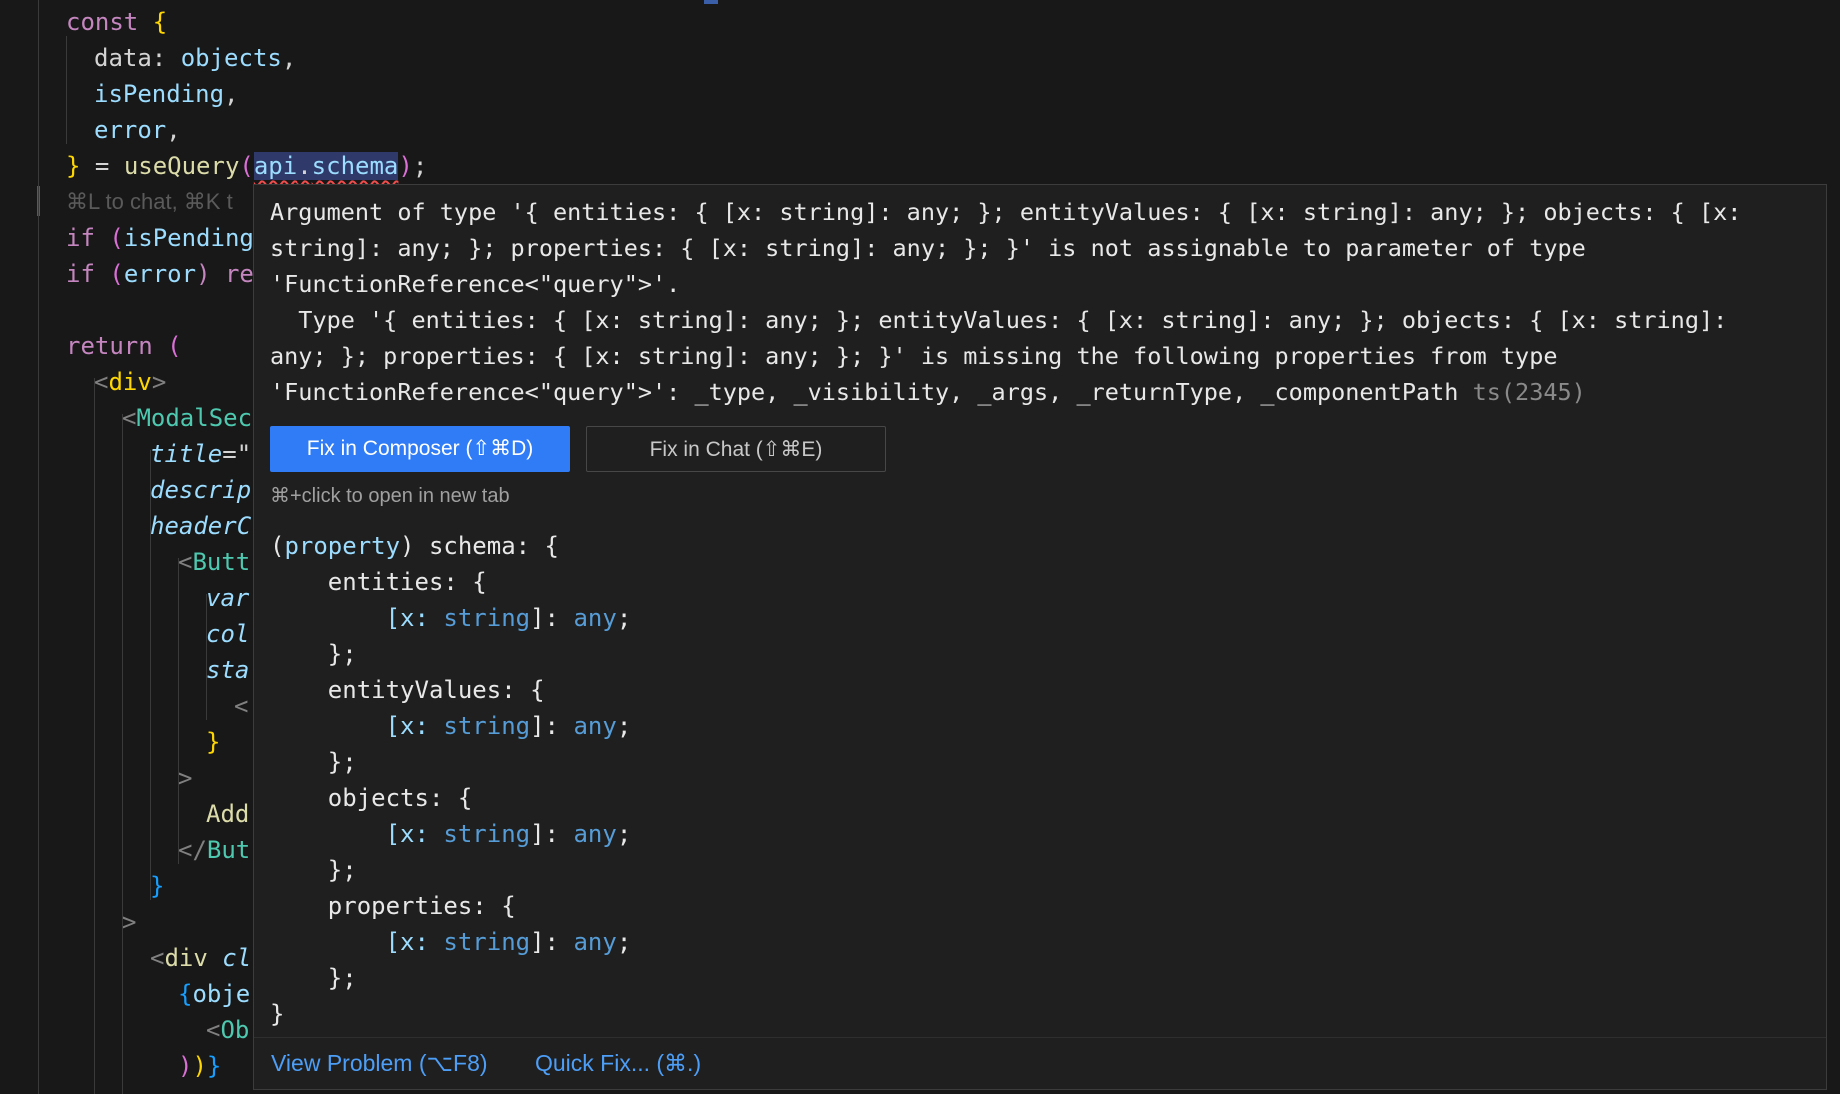 The width and height of the screenshot is (1840, 1094). What do you see at coordinates (166, 94) in the screenshot?
I see `code-line: isPending,` at bounding box center [166, 94].